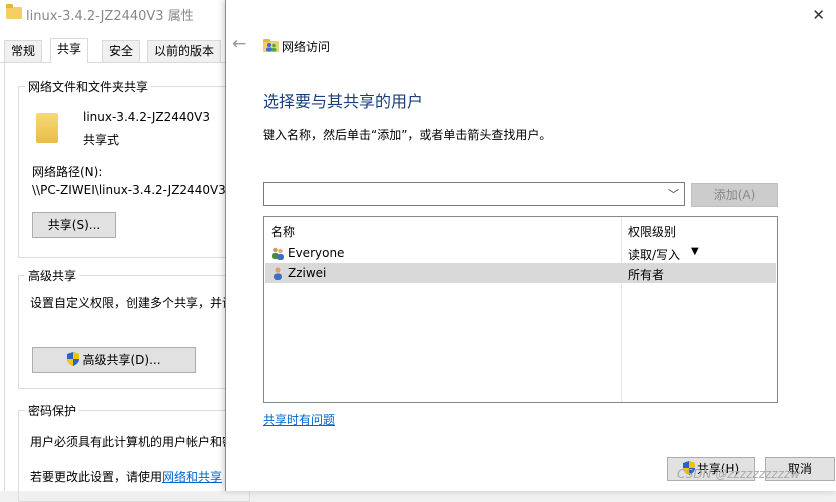 Image resolution: width=836 pixels, height=502 pixels. Describe the element at coordinates (110, 16) in the screenshot. I see `properties-title: linux-3.4.2-JZ2440V3 属性` at that location.